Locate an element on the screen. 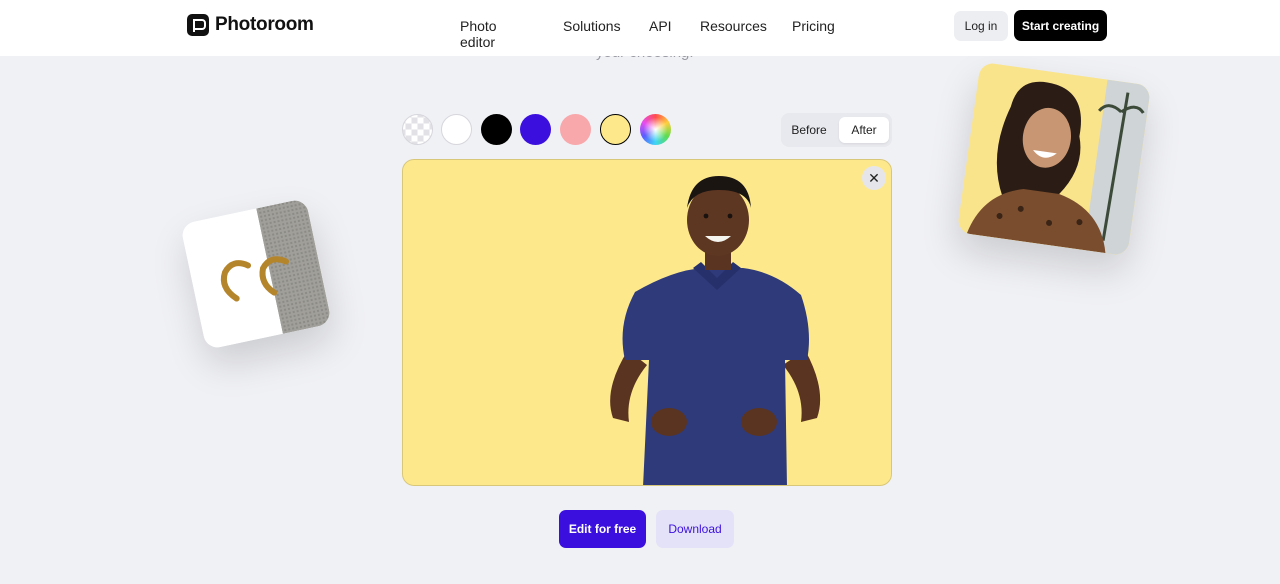  sample-card-portrait is located at coordinates (1054, 159).